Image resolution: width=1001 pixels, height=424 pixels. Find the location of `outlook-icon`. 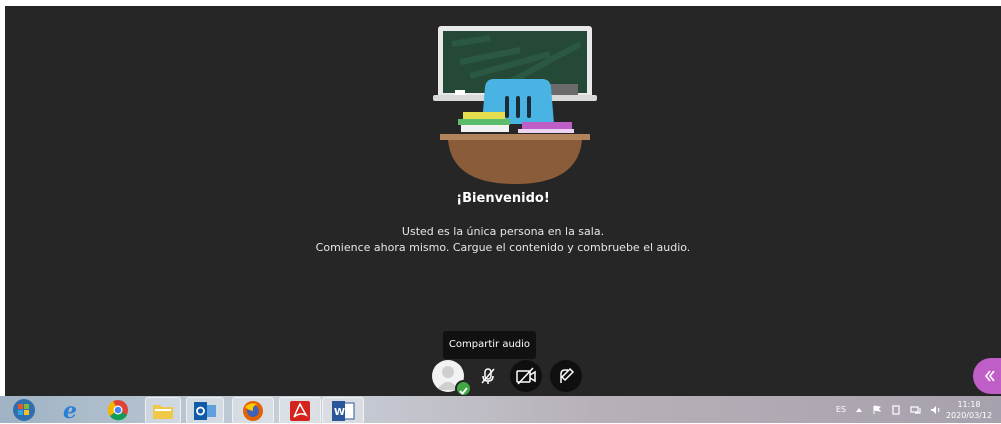

outlook-icon is located at coordinates (205, 410).